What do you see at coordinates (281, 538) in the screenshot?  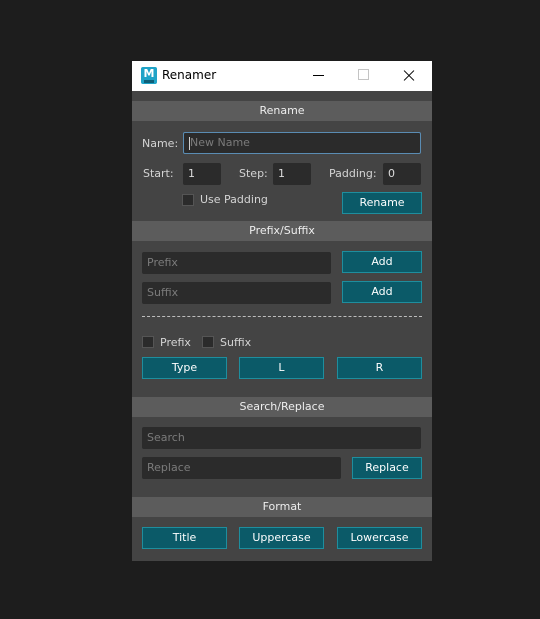 I see `uppercase-button: Uppercase` at bounding box center [281, 538].